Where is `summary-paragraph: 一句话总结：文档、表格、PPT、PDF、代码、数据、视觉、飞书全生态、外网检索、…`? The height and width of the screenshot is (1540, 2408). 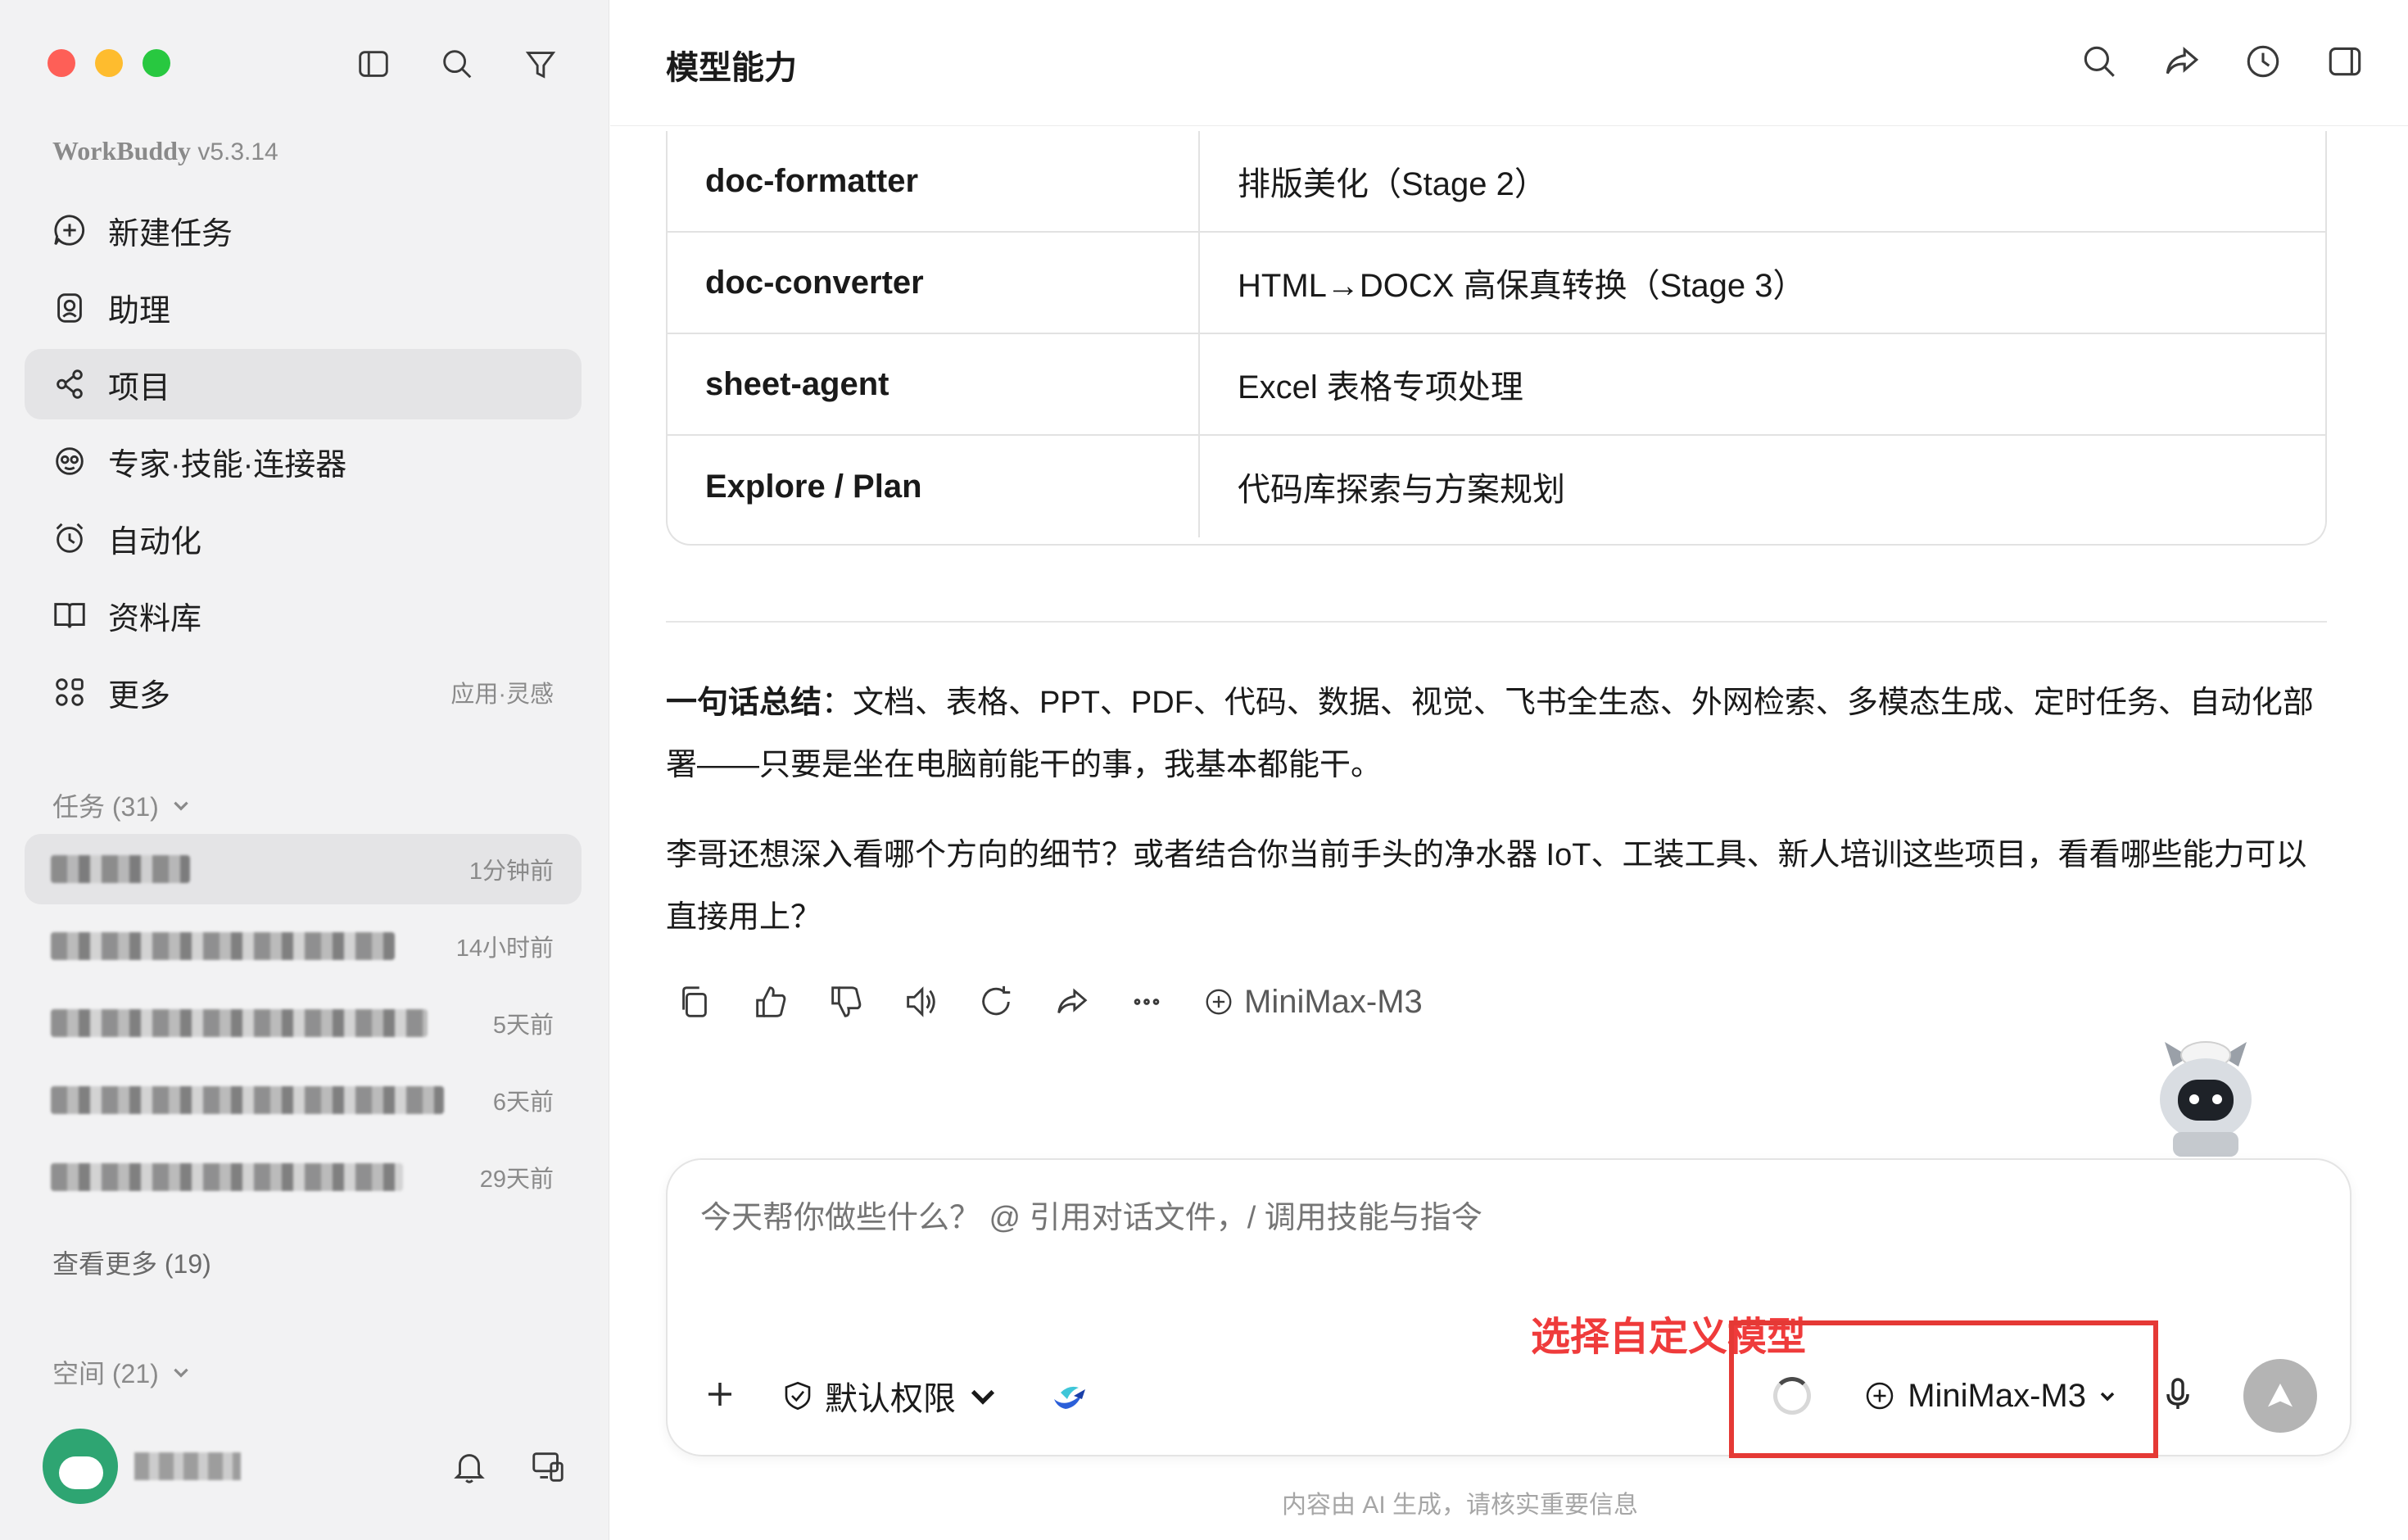
summary-paragraph: 一句话总结：文档、表格、PPT、PDF、代码、数据、视觉、飞书全生态、外网检索、… is located at coordinates (1501, 734).